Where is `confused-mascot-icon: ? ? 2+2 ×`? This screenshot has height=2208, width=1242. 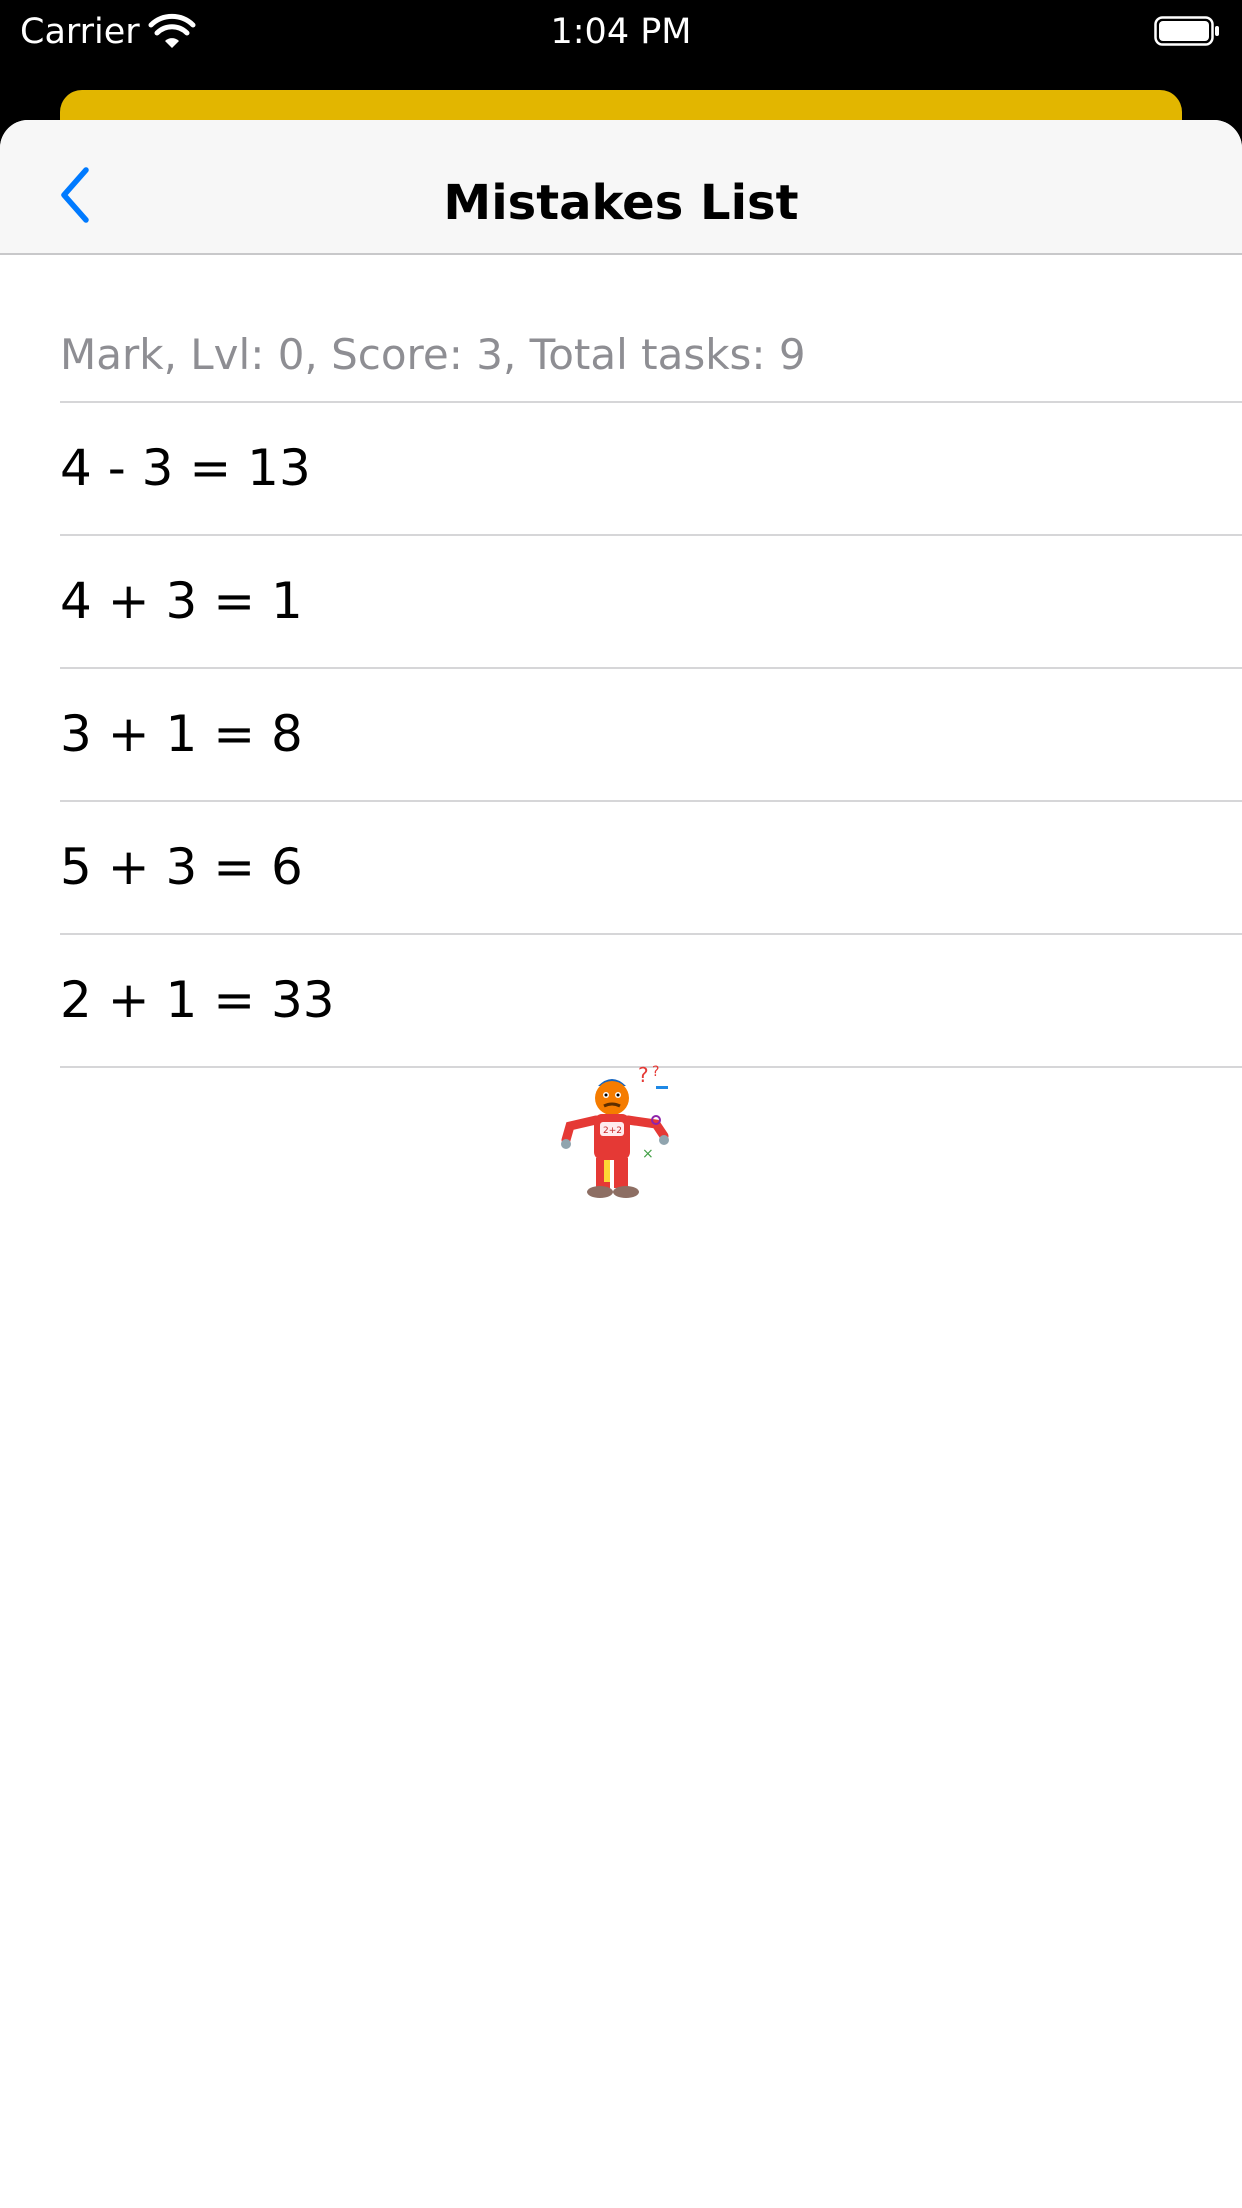 confused-mascot-icon: ? ? 2+2 × is located at coordinates (615, 1130).